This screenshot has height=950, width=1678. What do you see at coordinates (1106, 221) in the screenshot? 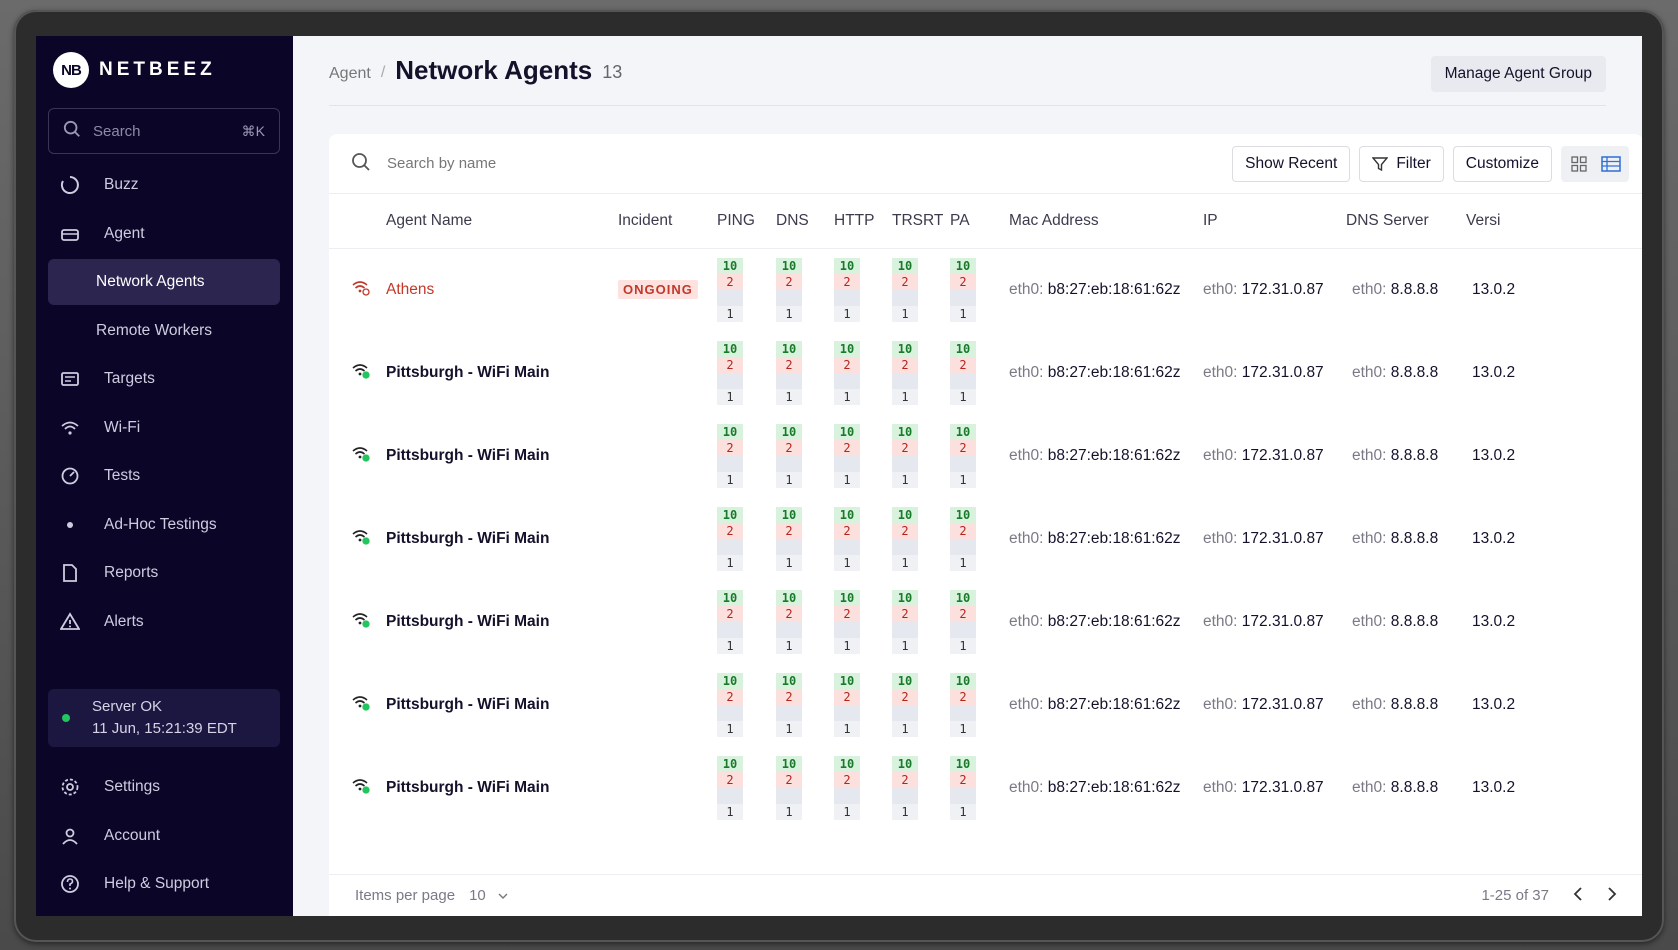
I see `col-mac-address: Mac Address` at bounding box center [1106, 221].